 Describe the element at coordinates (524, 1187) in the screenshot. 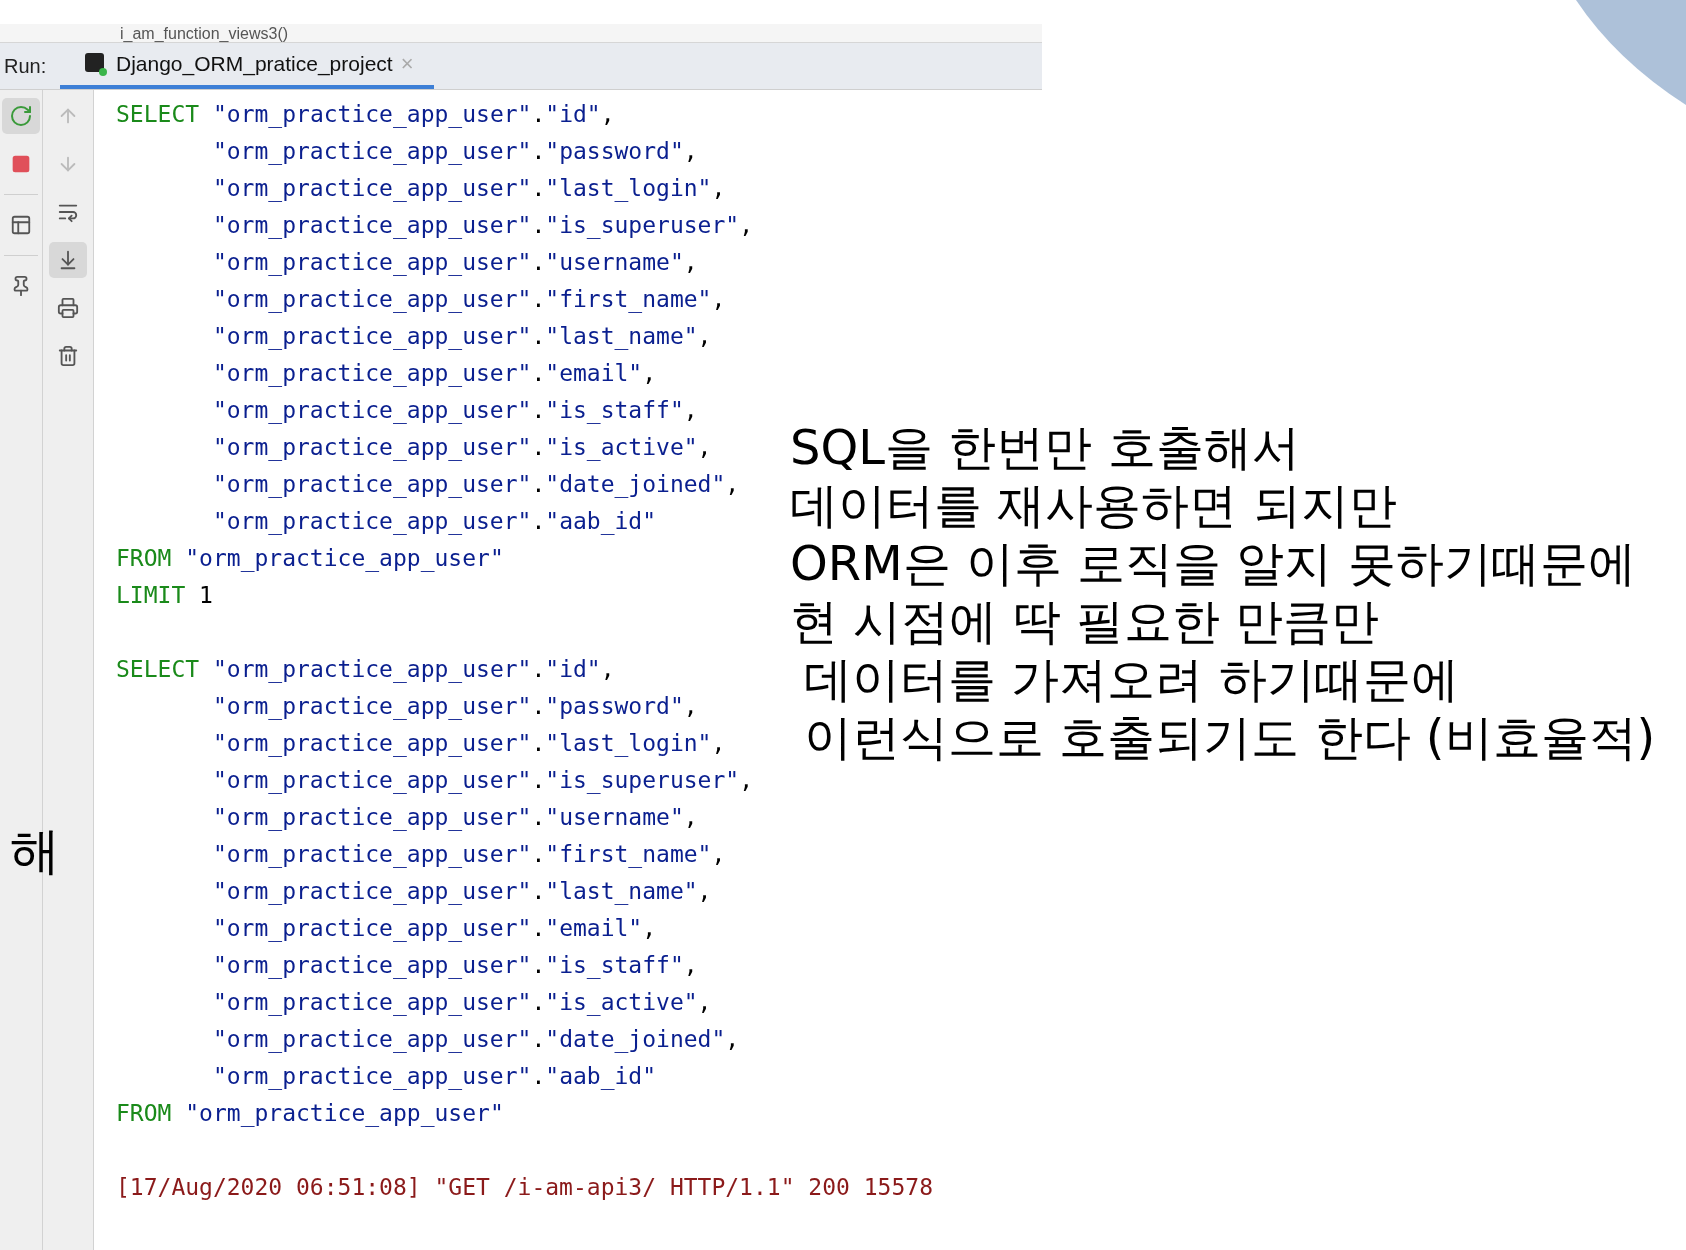

I see `log-line: [17/Aug/2020 06:51:08] "GET /i-am-api3/ HTTP/1.1" 200 15578` at that location.